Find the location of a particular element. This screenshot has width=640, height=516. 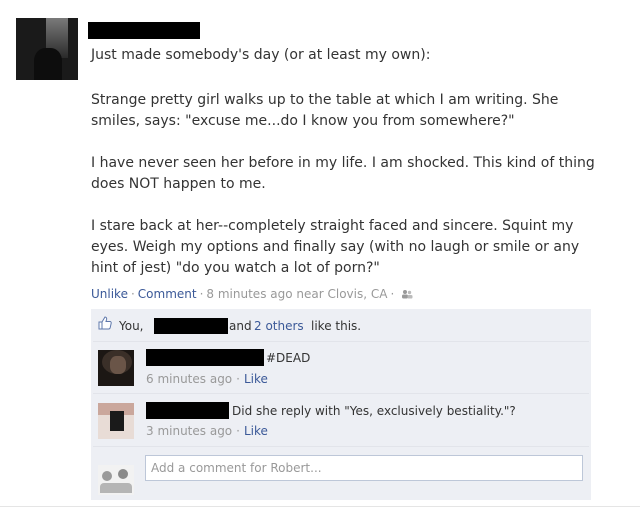

author-name-redacted is located at coordinates (144, 30).